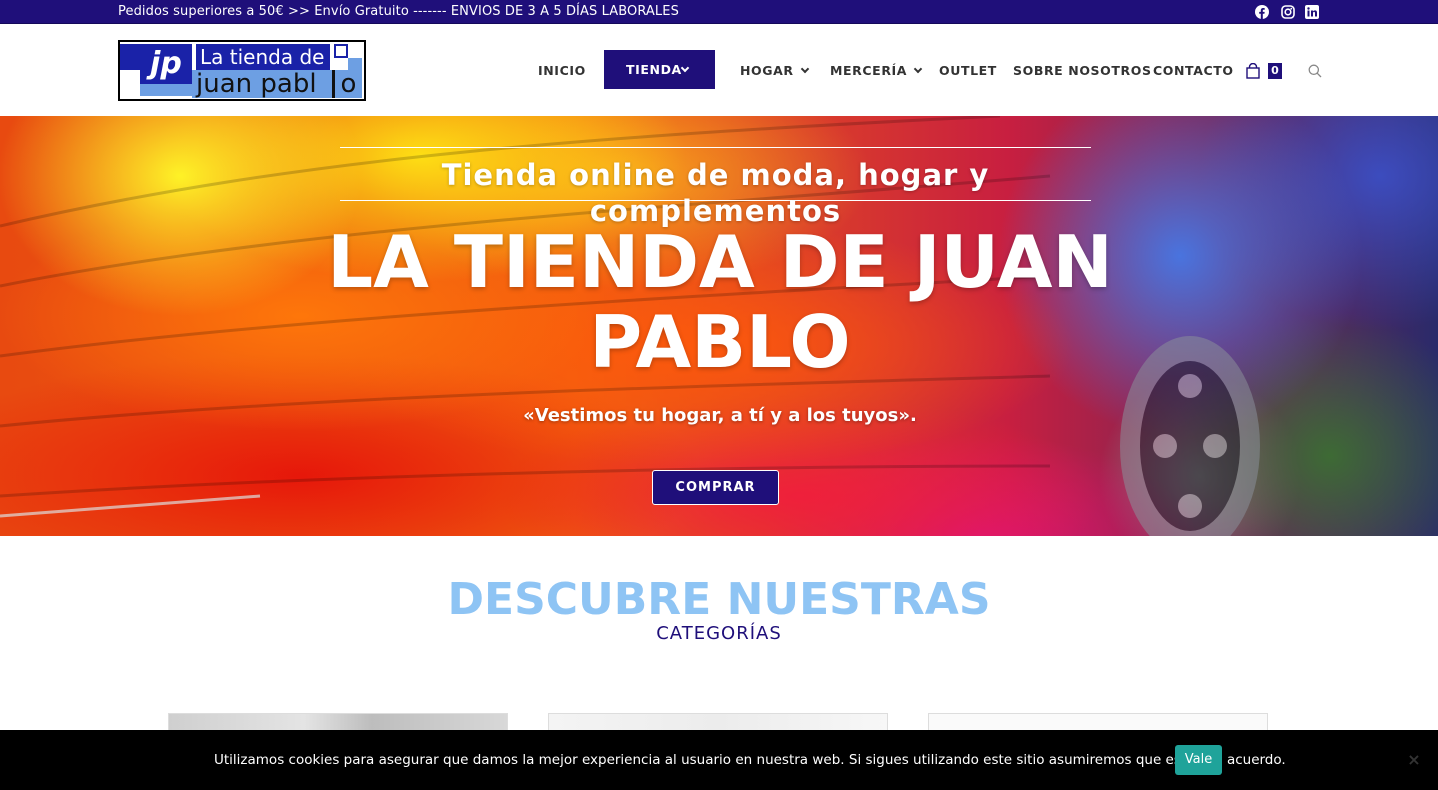  Describe the element at coordinates (1315, 70) in the screenshot. I see `search-icon` at that location.